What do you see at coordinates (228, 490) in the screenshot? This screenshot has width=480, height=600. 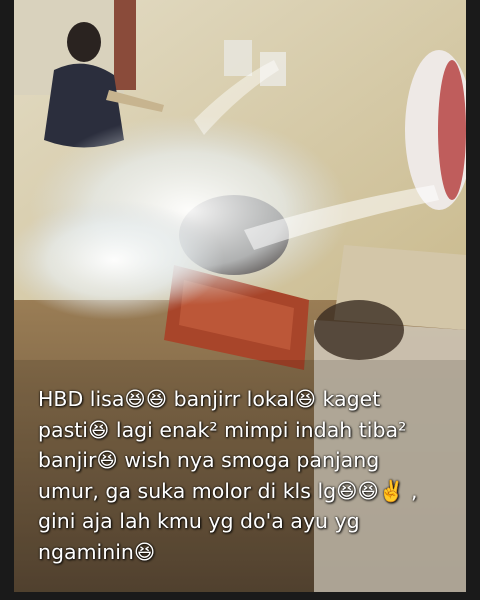 I see `caption-line: umur, ga suka molor di kls lg😆😆✌️ ,` at bounding box center [228, 490].